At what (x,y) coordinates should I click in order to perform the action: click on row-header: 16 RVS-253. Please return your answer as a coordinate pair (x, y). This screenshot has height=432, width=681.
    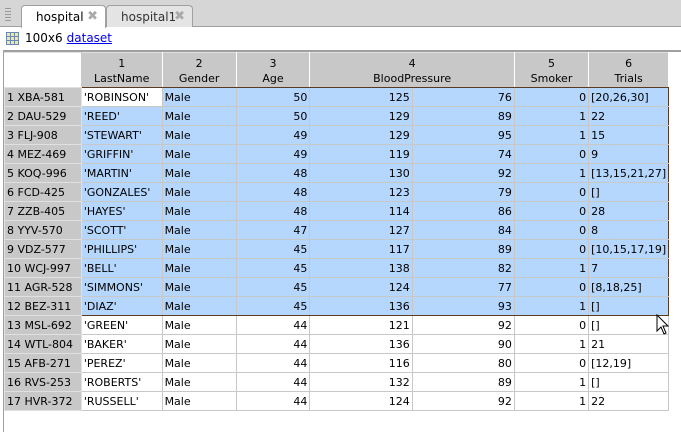
    Looking at the image, I should click on (43, 382).